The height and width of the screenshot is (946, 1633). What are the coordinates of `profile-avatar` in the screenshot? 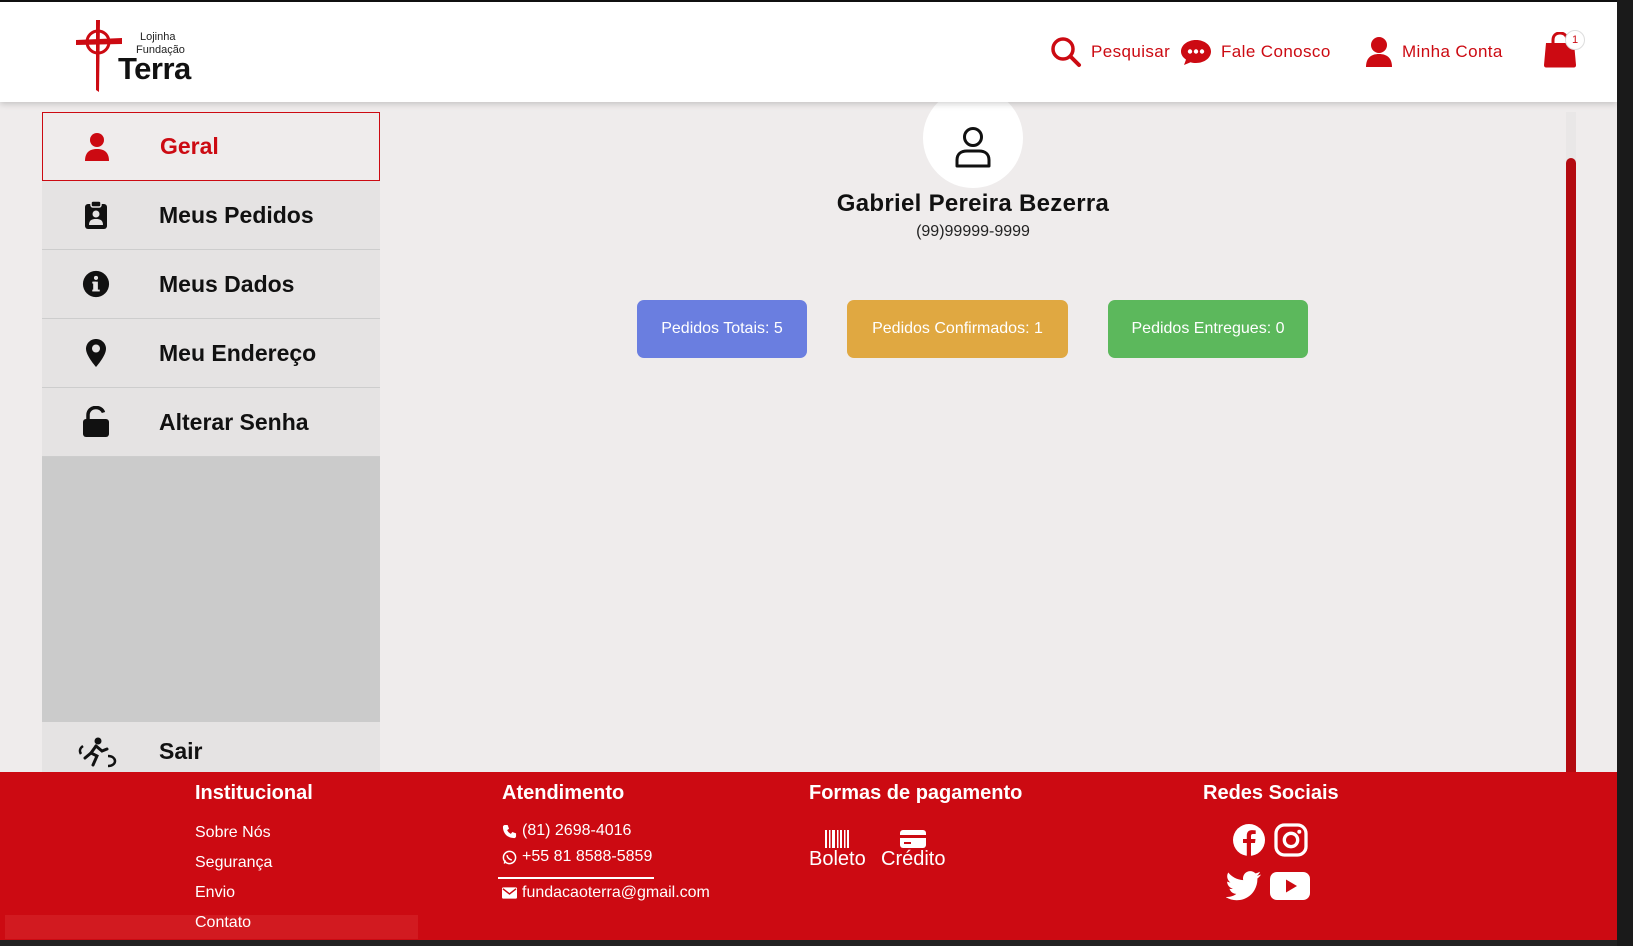 It's located at (973, 138).